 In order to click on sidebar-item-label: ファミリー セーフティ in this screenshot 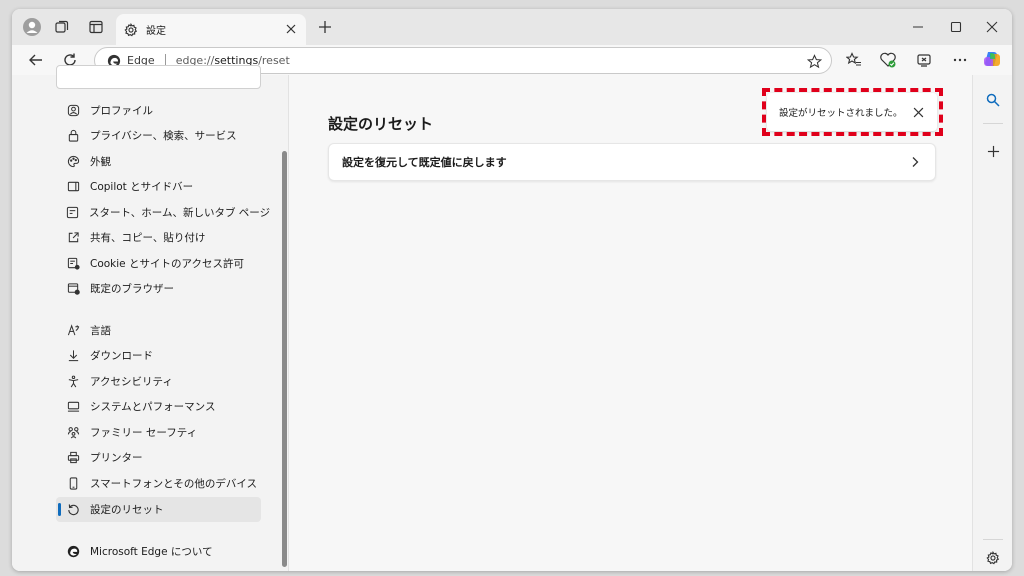, I will do `click(144, 433)`.